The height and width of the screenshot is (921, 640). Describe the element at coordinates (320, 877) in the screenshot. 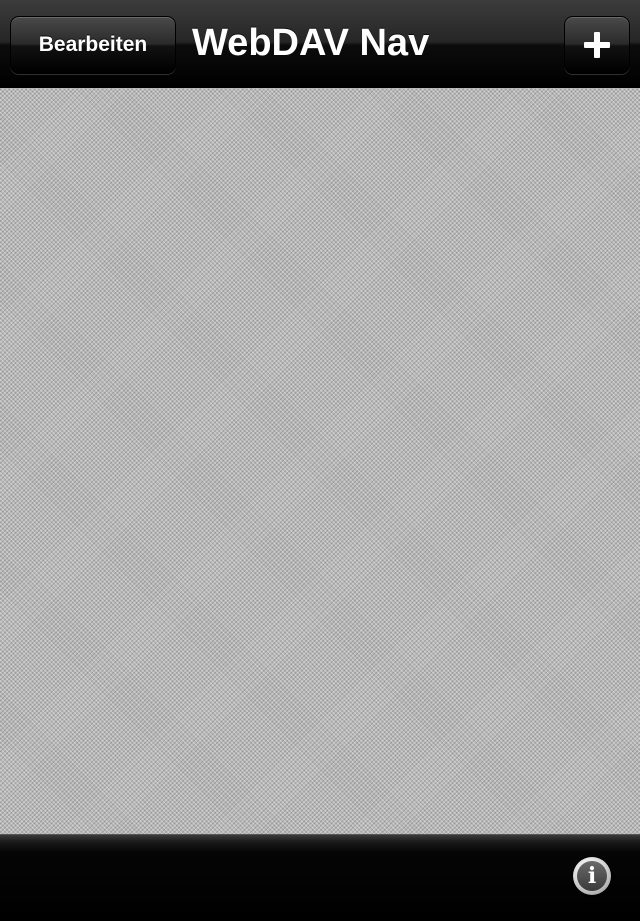

I see `bottom-toolbar: i` at that location.